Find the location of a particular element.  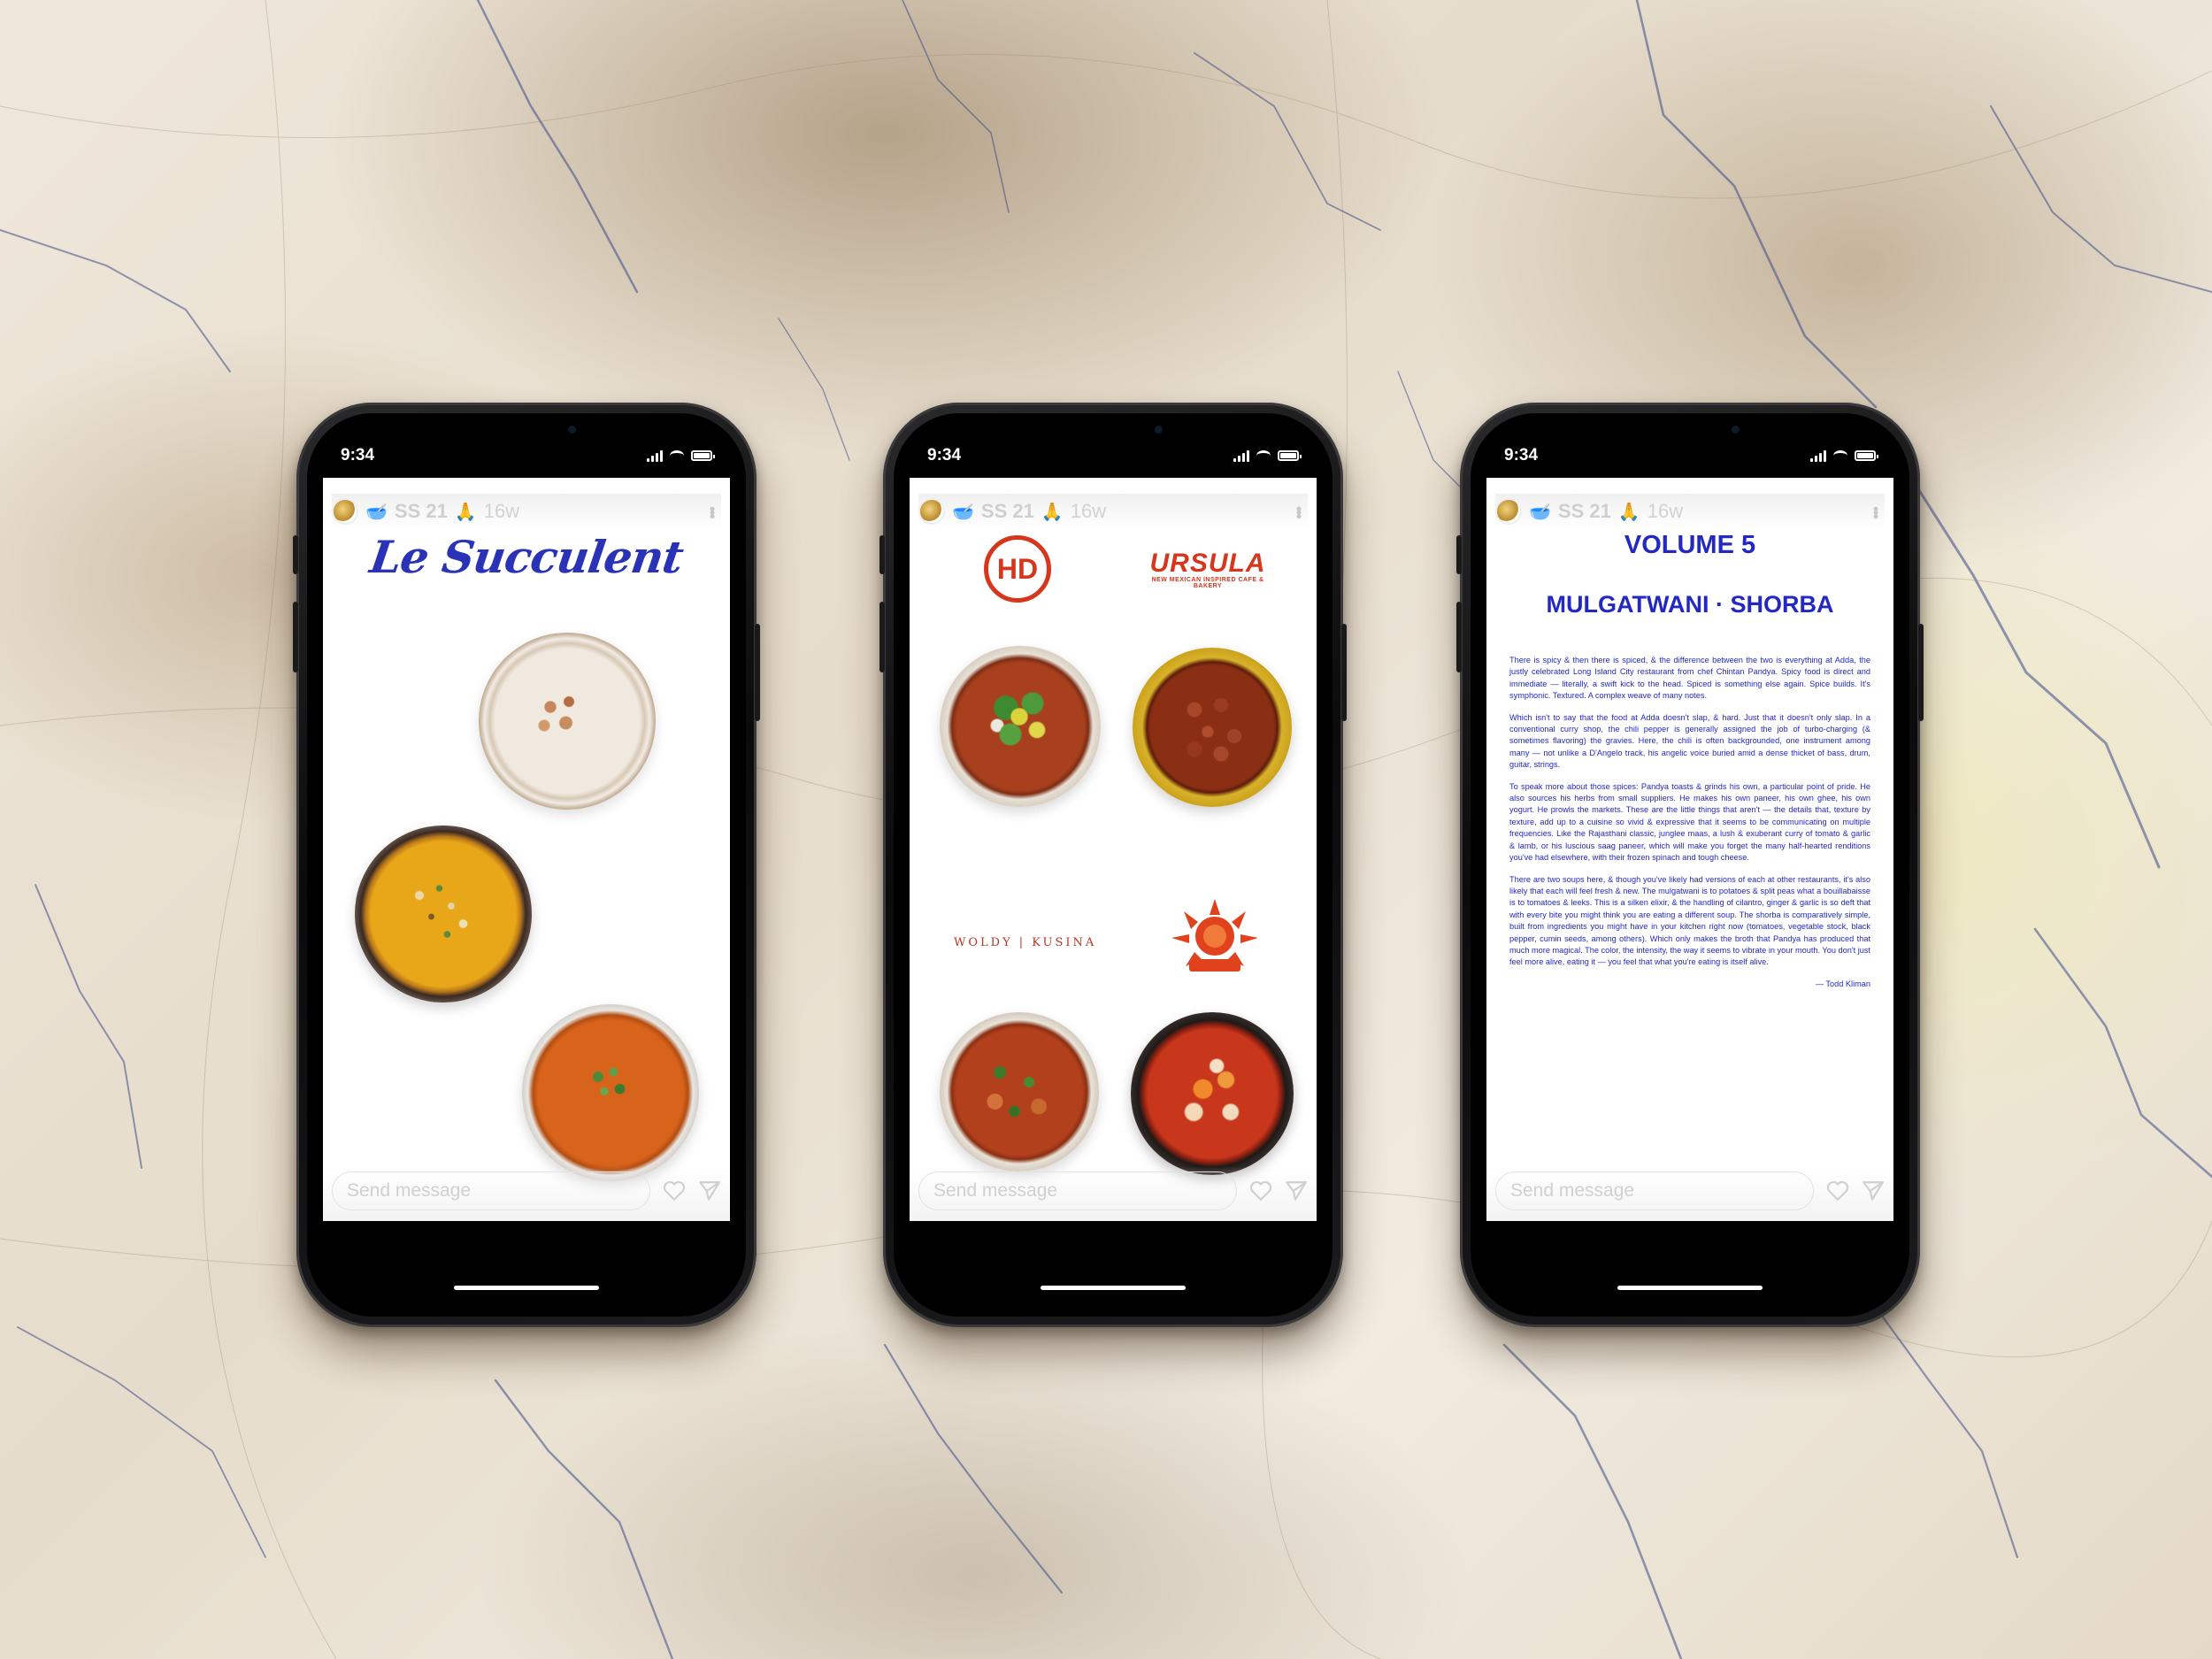

hd-logo: HD is located at coordinates (1018, 569).